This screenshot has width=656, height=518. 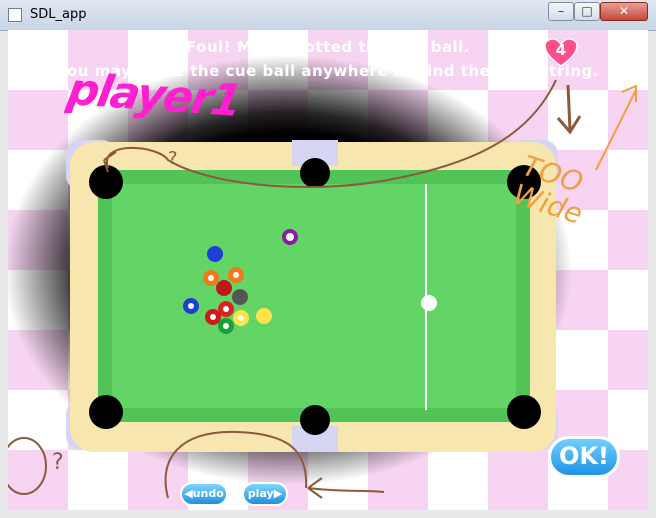 What do you see at coordinates (226, 326) in the screenshot?
I see `ball-6-dot` at bounding box center [226, 326].